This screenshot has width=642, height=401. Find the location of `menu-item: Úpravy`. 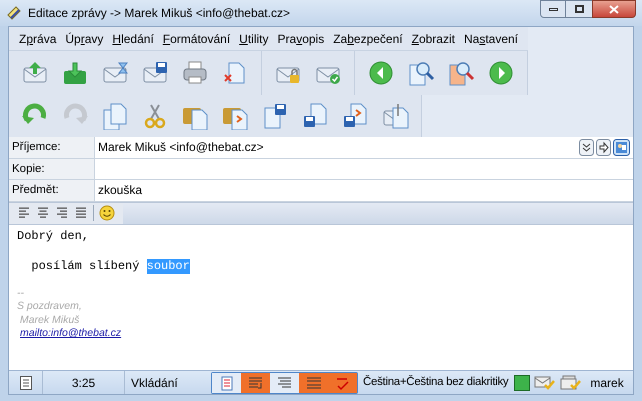

menu-item: Úpravy is located at coordinates (84, 39).